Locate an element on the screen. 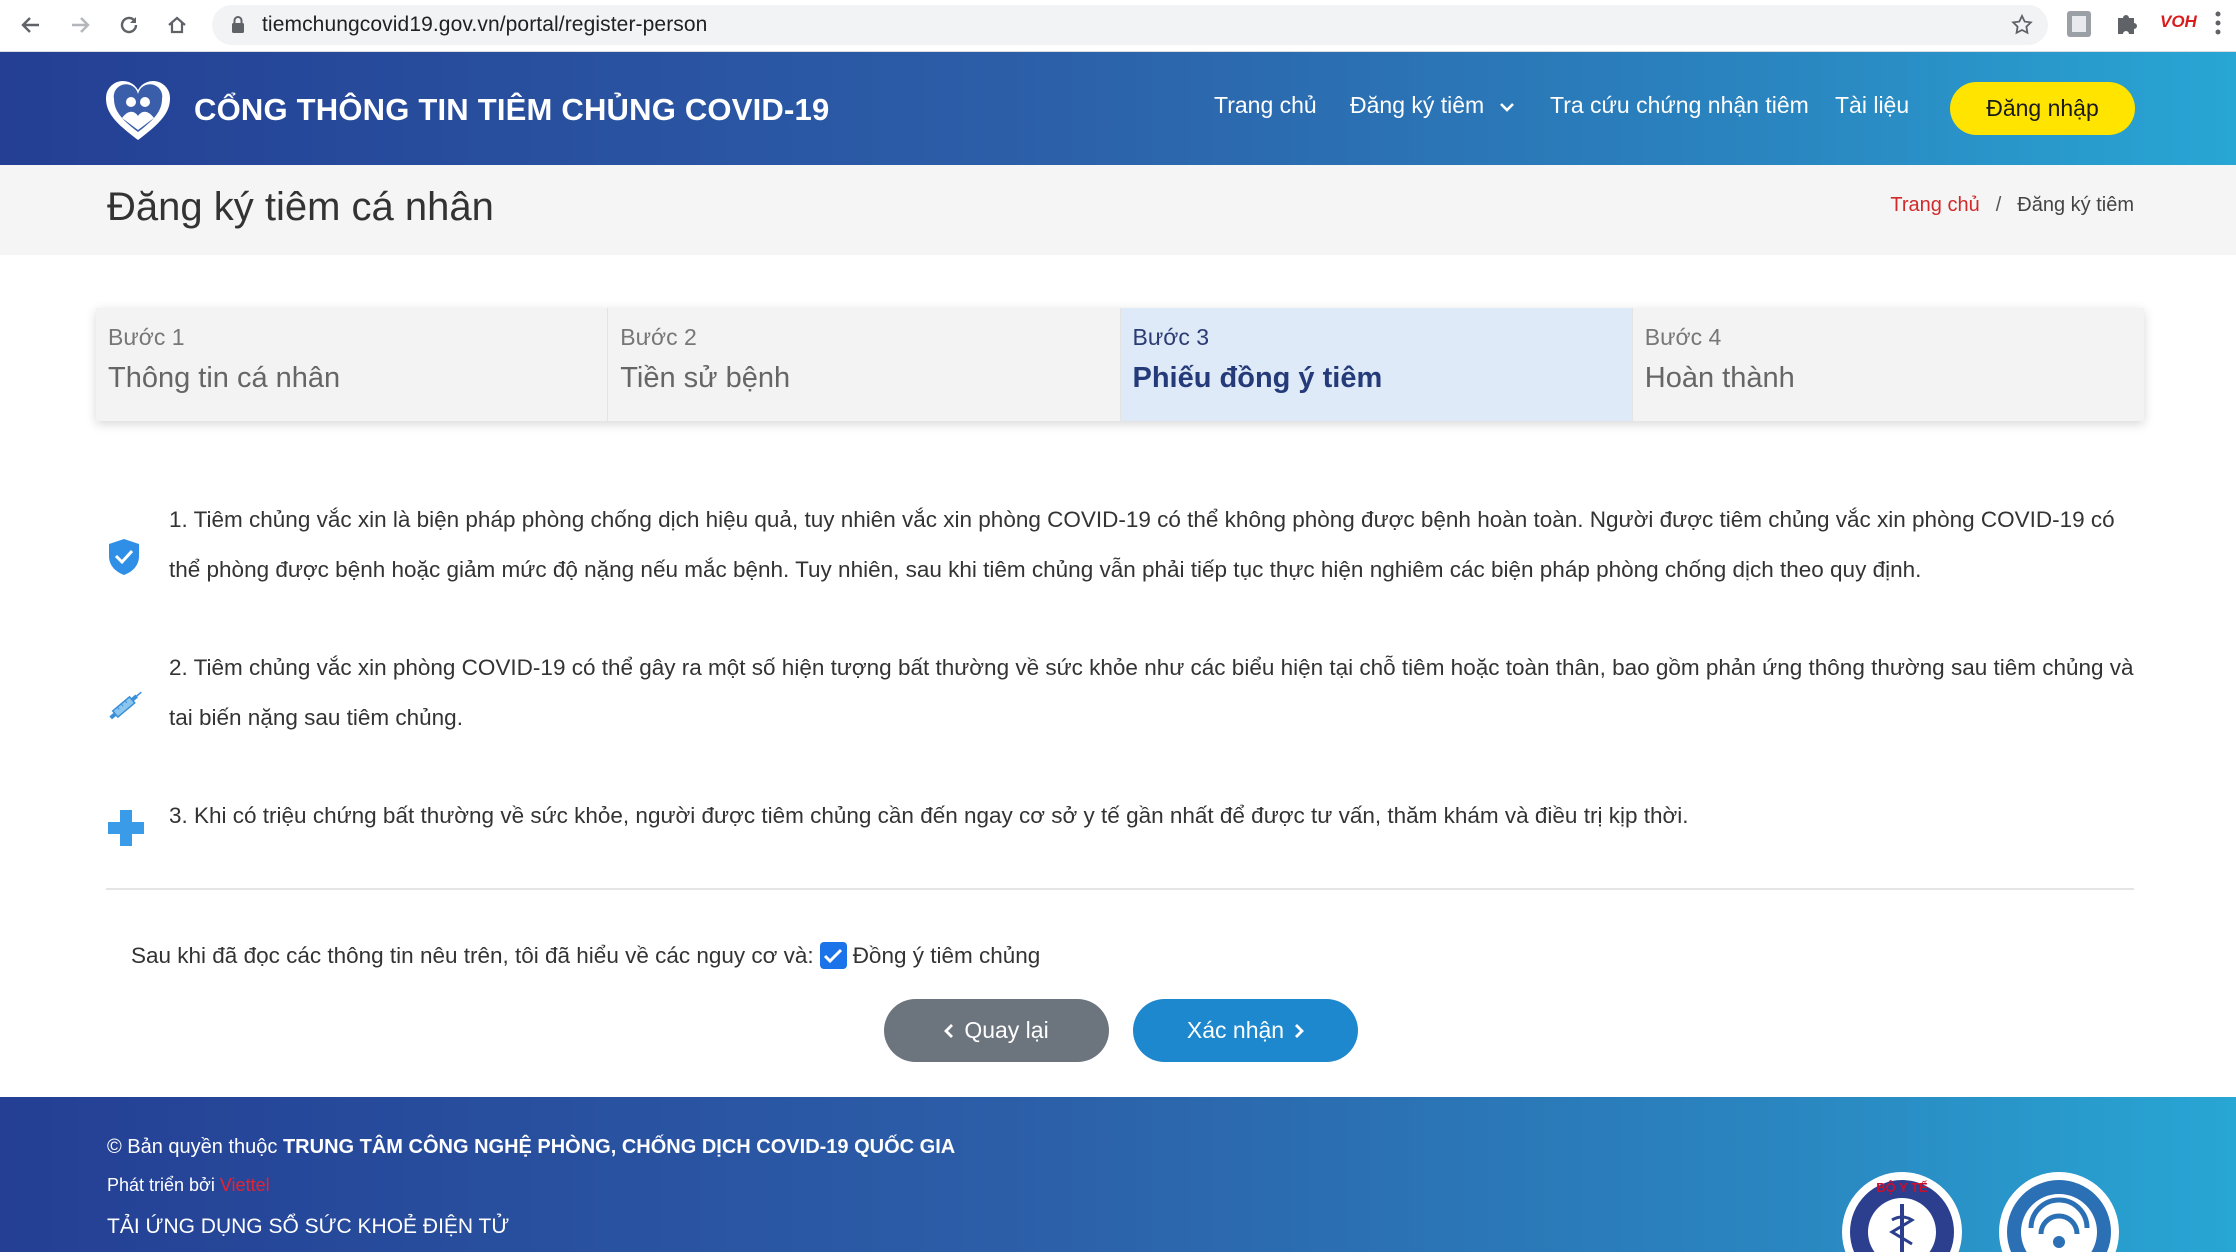  step-4: Bước 4 Hoàn thành is located at coordinates (1888, 364).